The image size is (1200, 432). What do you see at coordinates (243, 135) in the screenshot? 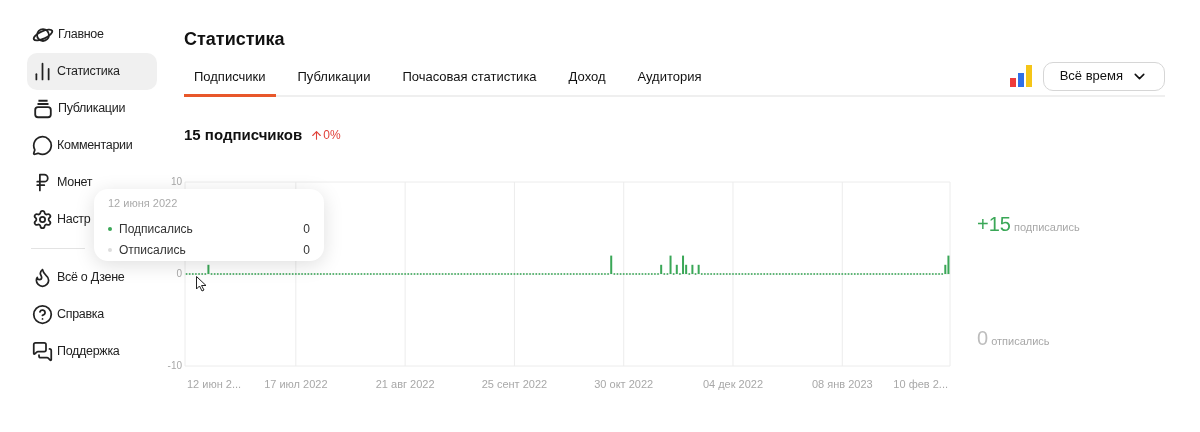
I see `subscriber-count: 15 подписчиков` at bounding box center [243, 135].